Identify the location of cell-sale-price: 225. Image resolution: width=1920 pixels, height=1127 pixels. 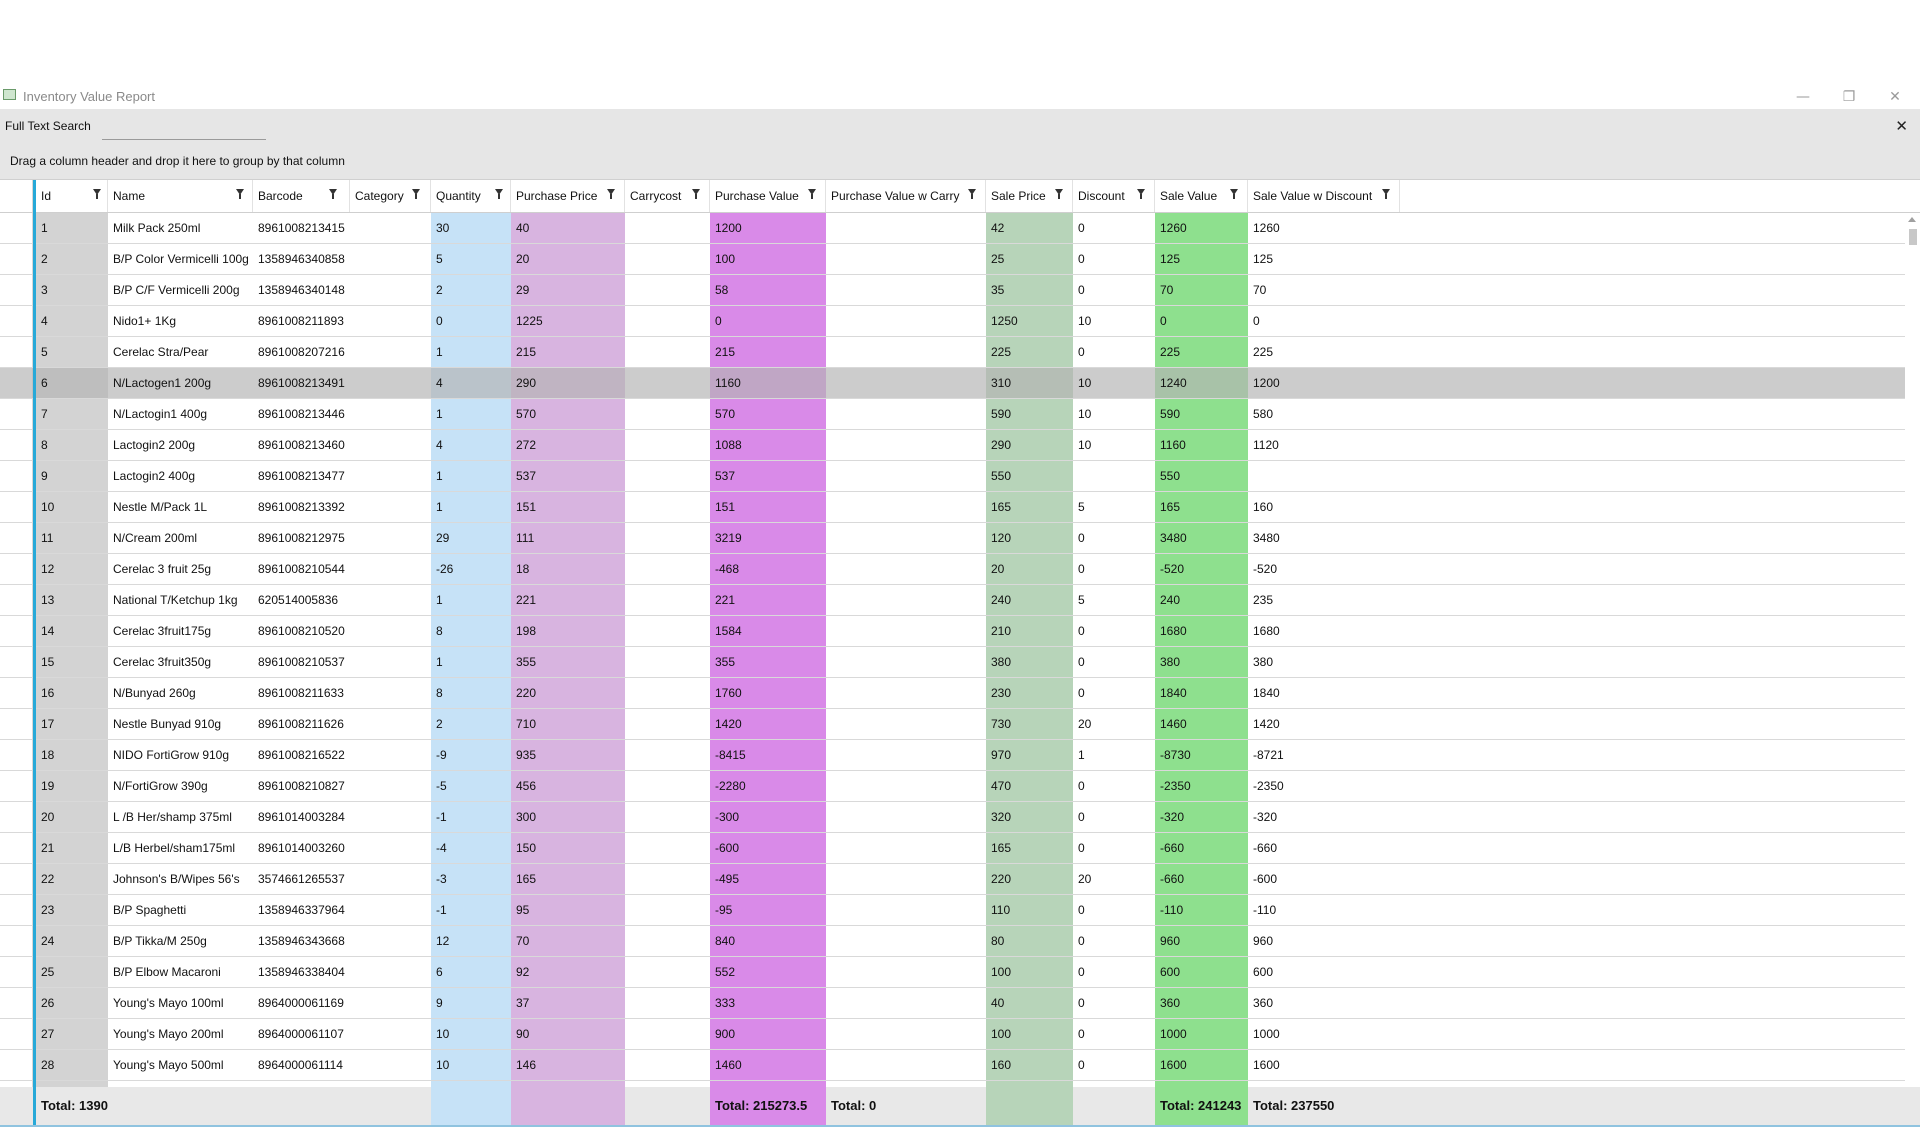
(1029, 352).